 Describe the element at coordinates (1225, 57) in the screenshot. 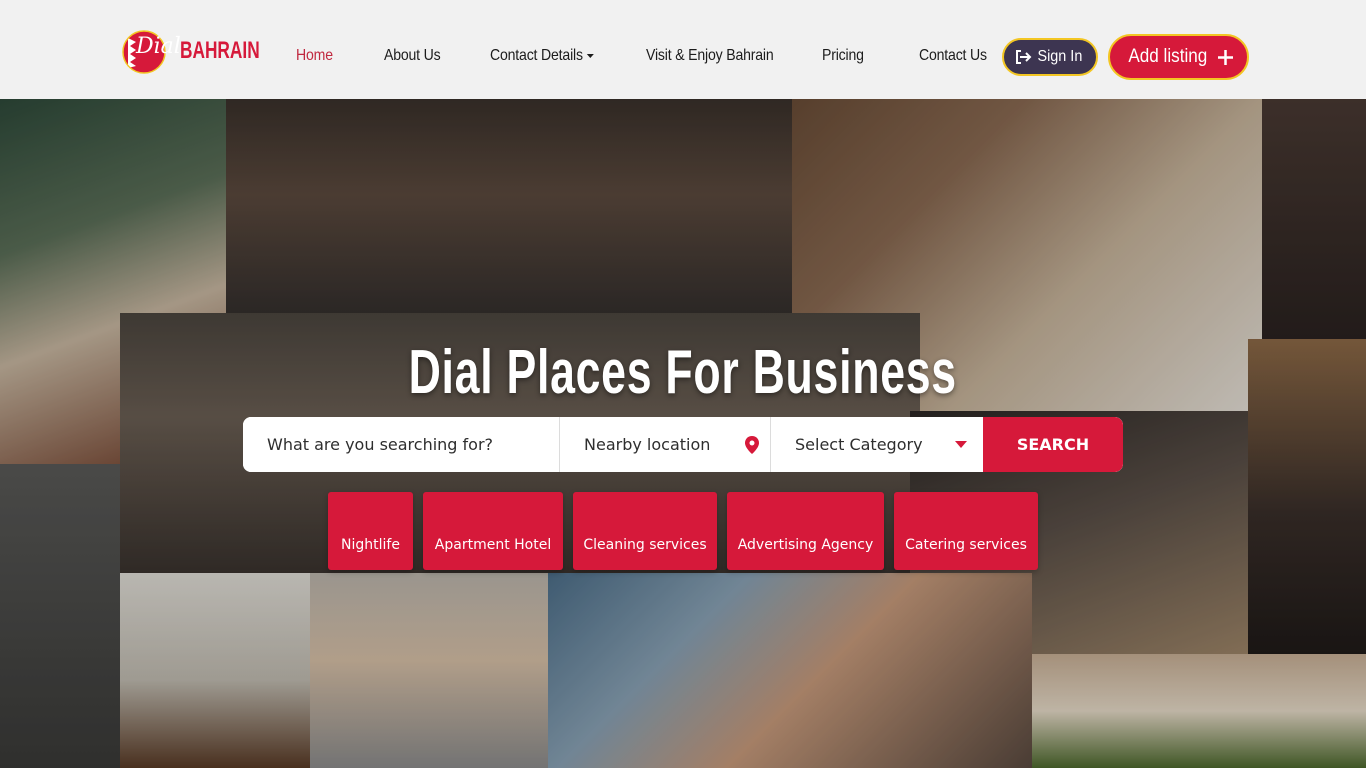

I see `plus-icon` at that location.